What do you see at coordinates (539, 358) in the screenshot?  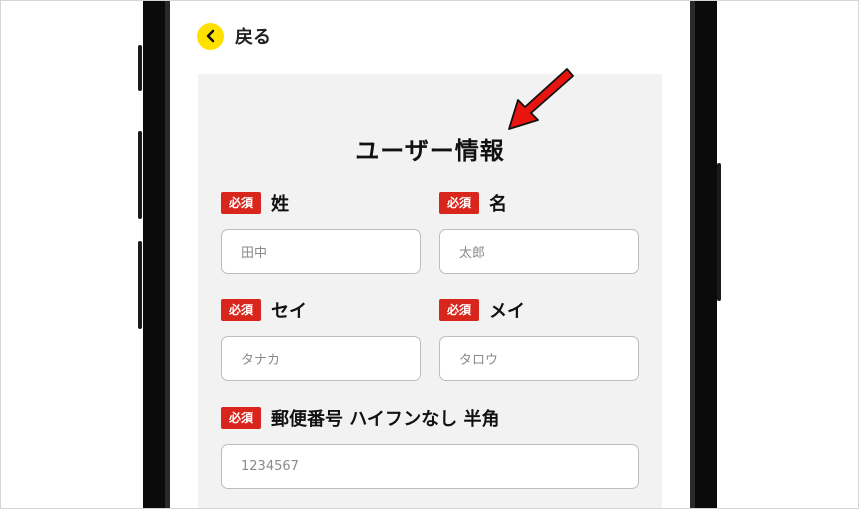 I see `first-name-kana-input: タロウ` at bounding box center [539, 358].